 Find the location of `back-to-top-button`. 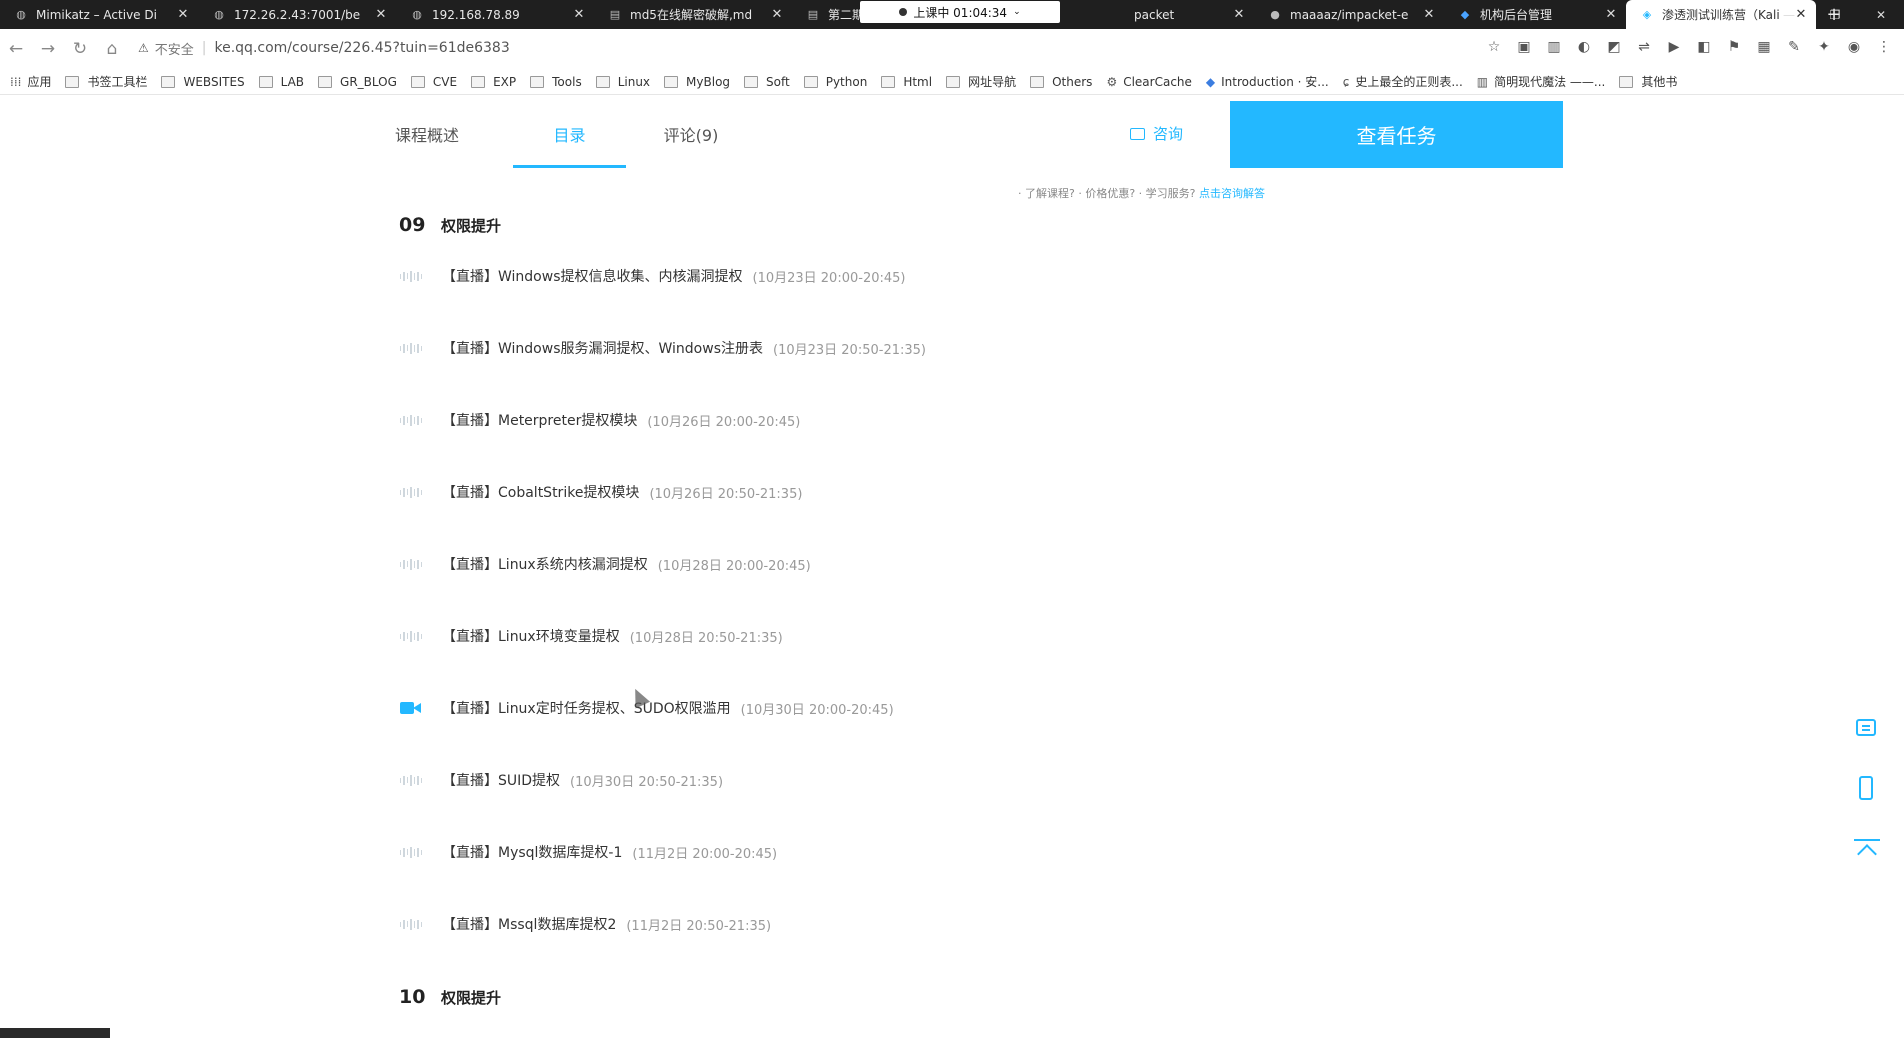

back-to-top-button is located at coordinates (1867, 848).